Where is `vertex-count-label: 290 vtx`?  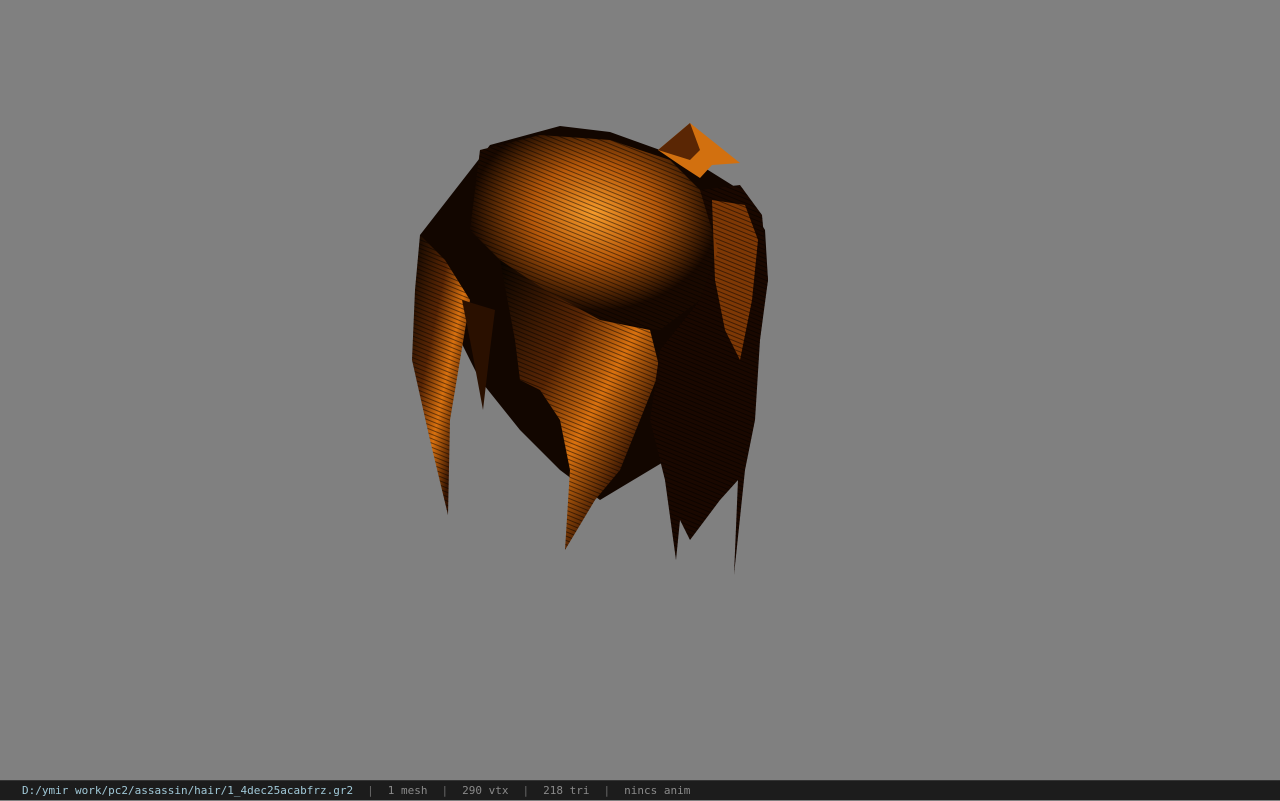 vertex-count-label: 290 vtx is located at coordinates (485, 790).